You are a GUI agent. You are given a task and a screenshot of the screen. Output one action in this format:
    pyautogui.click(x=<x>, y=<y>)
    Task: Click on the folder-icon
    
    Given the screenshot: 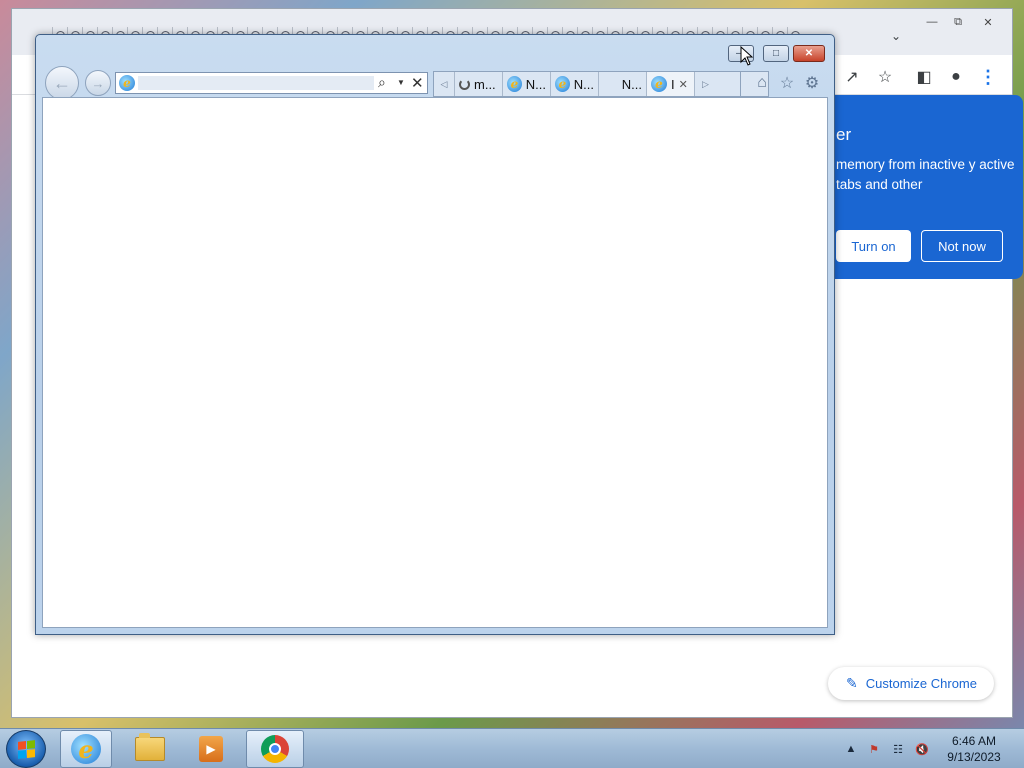 What is the action you would take?
    pyautogui.click(x=150, y=747)
    